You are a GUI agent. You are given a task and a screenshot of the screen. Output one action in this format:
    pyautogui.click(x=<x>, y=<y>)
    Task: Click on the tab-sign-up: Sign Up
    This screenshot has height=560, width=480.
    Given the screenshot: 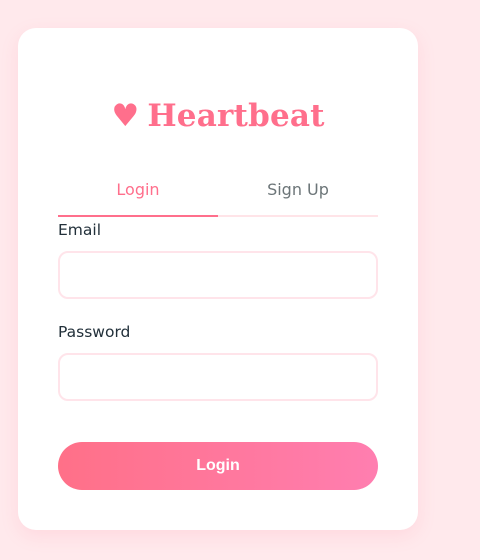 What is the action you would take?
    pyautogui.click(x=298, y=191)
    